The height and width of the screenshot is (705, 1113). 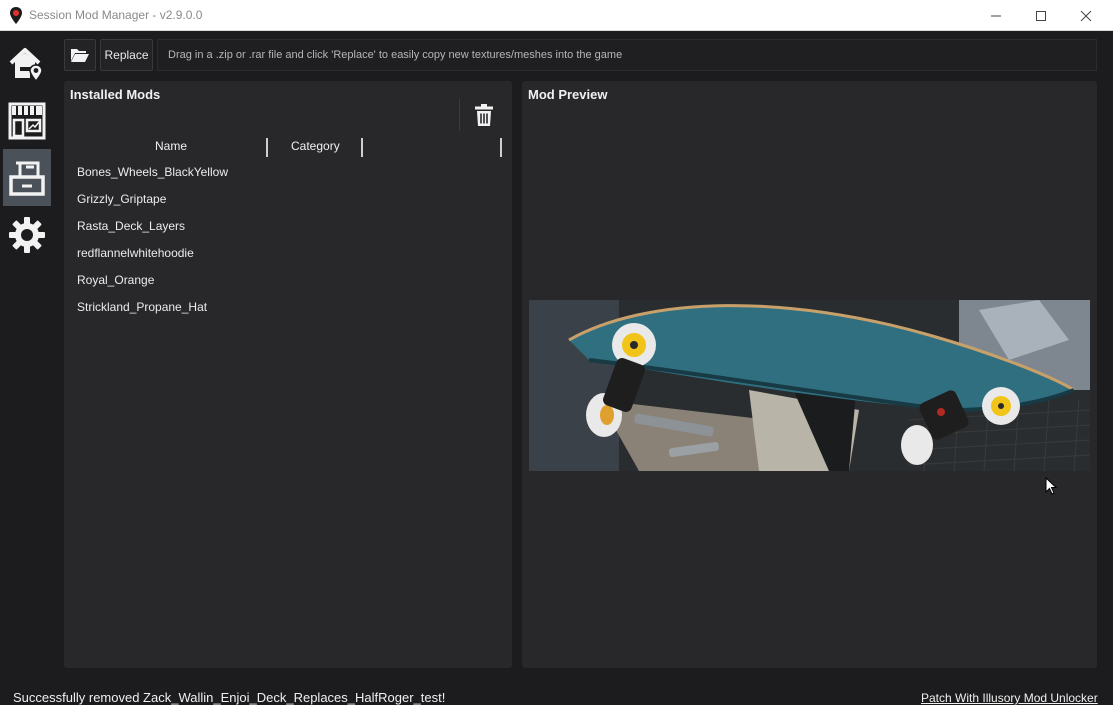 What do you see at coordinates (115, 280) in the screenshot?
I see `mod-list-item: Royal_Orange` at bounding box center [115, 280].